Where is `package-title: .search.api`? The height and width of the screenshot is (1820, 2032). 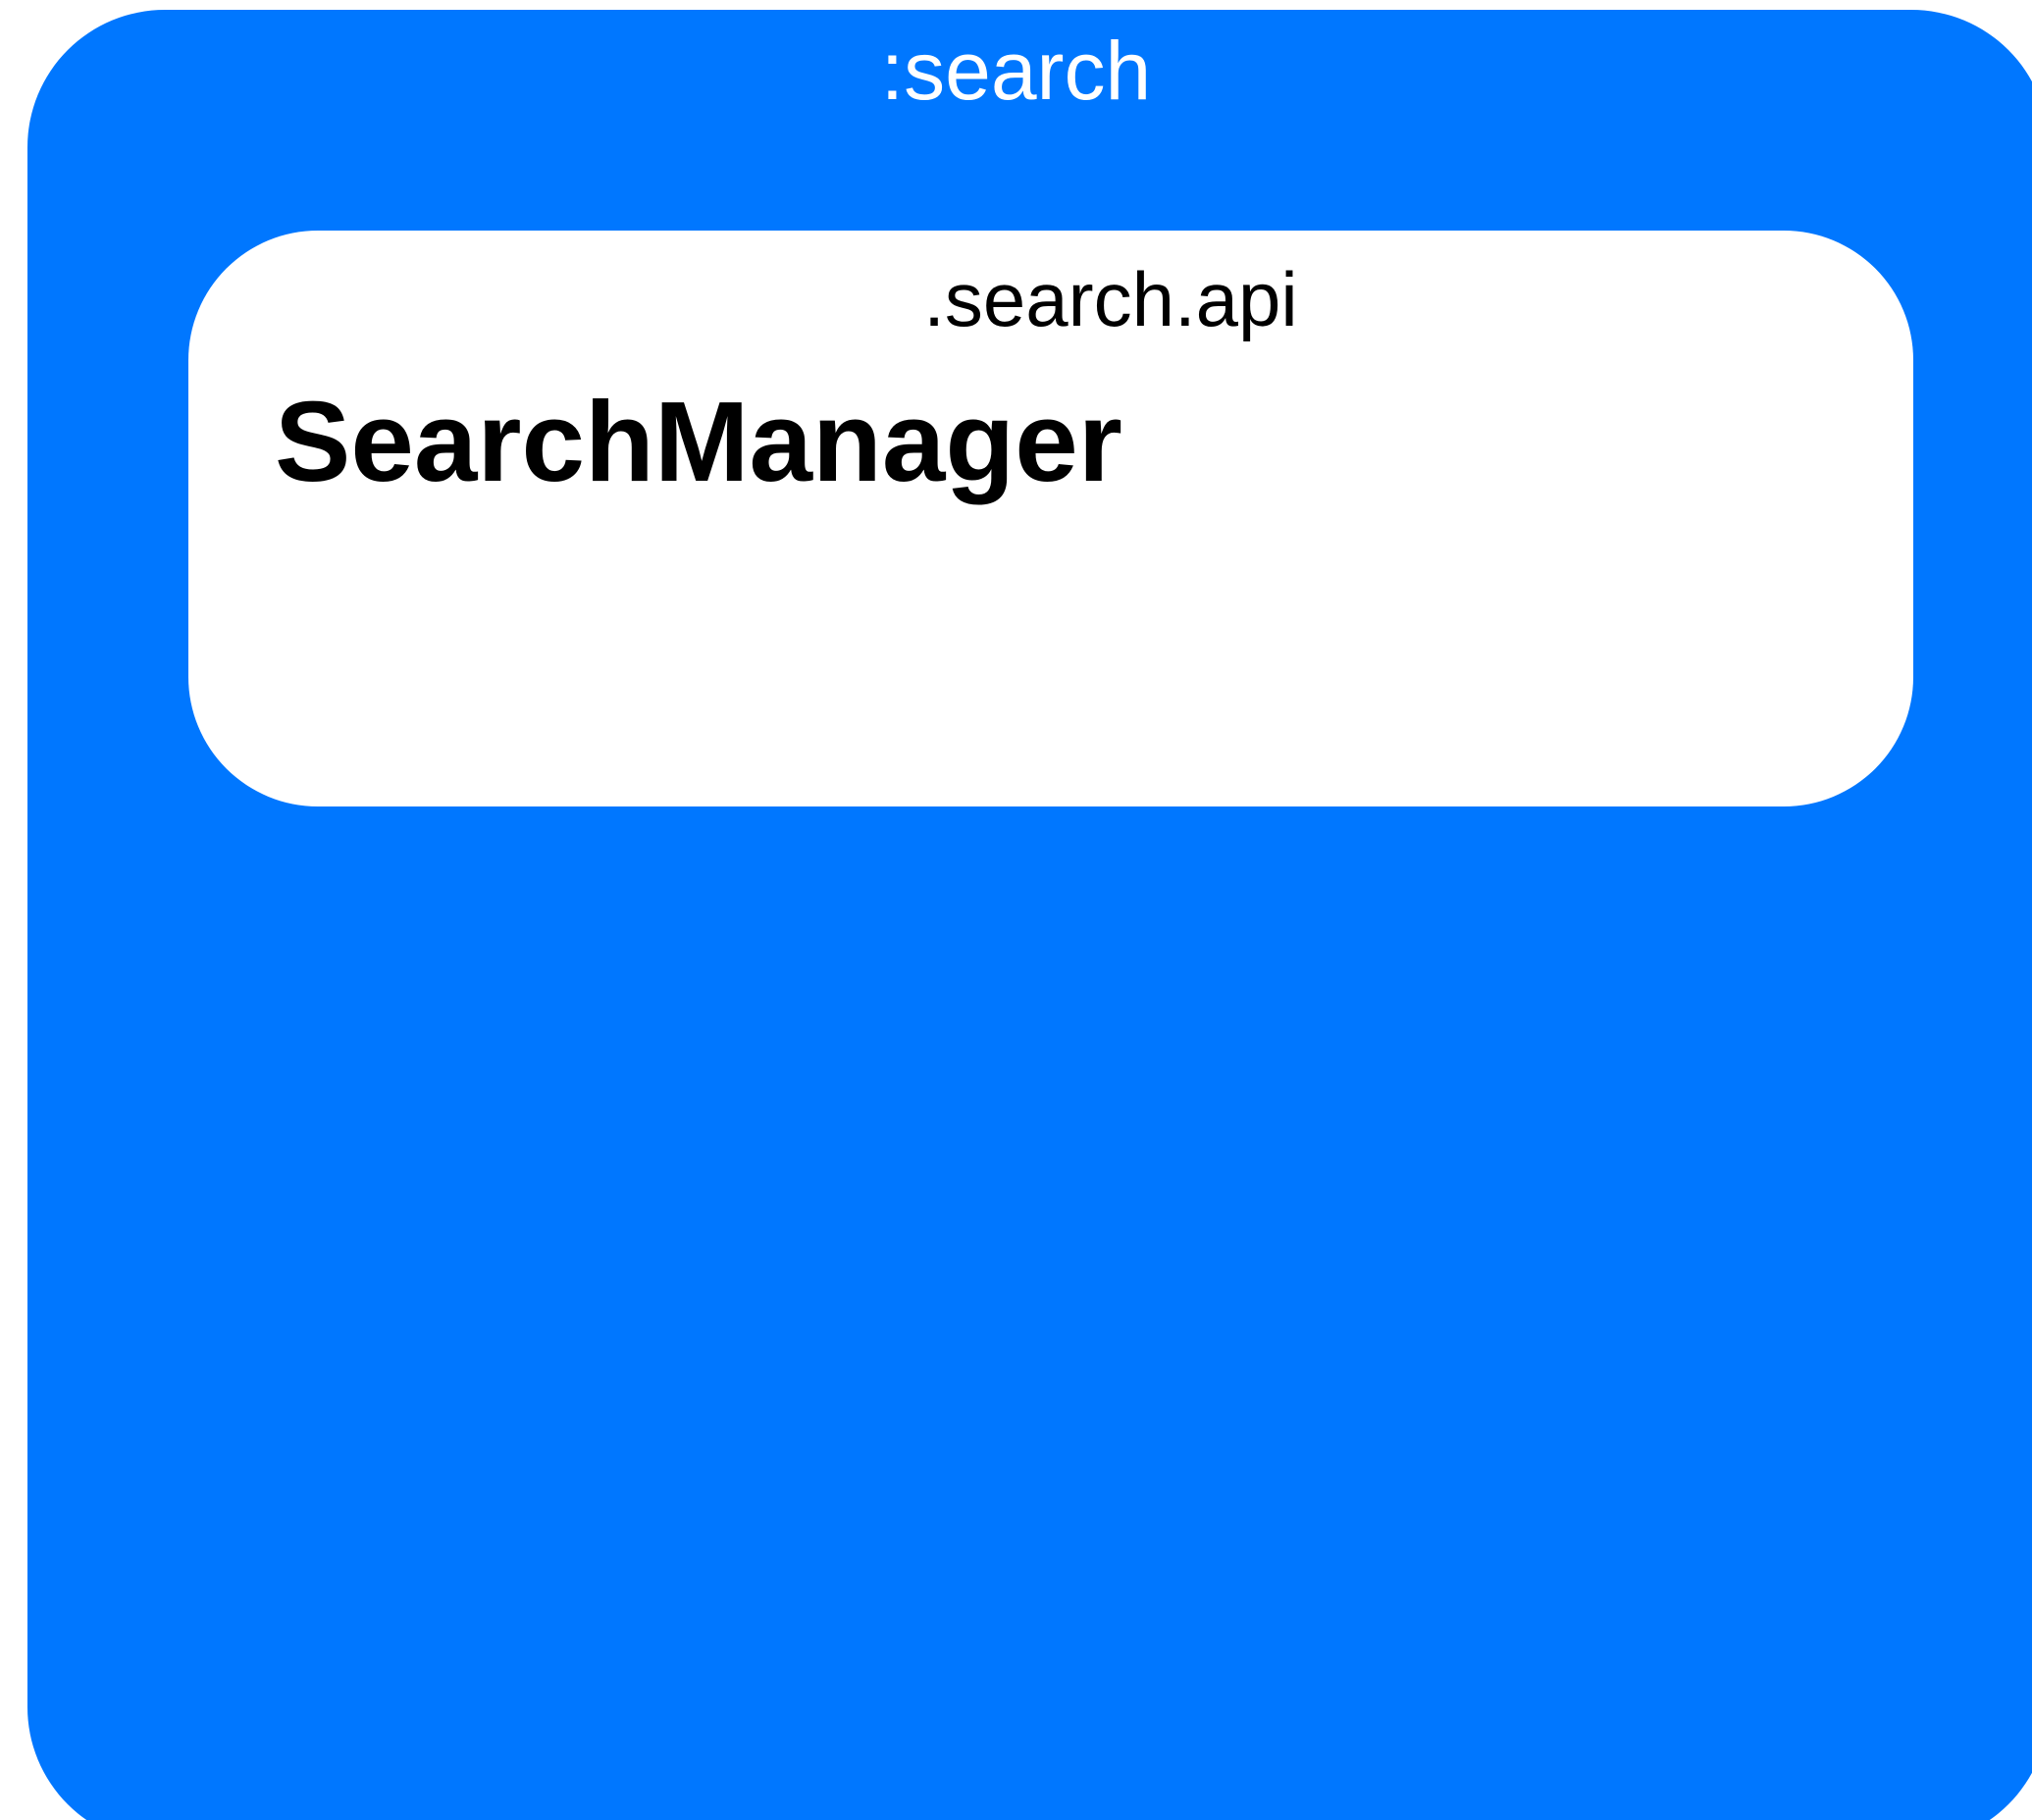
package-title: .search.api is located at coordinates (1111, 299).